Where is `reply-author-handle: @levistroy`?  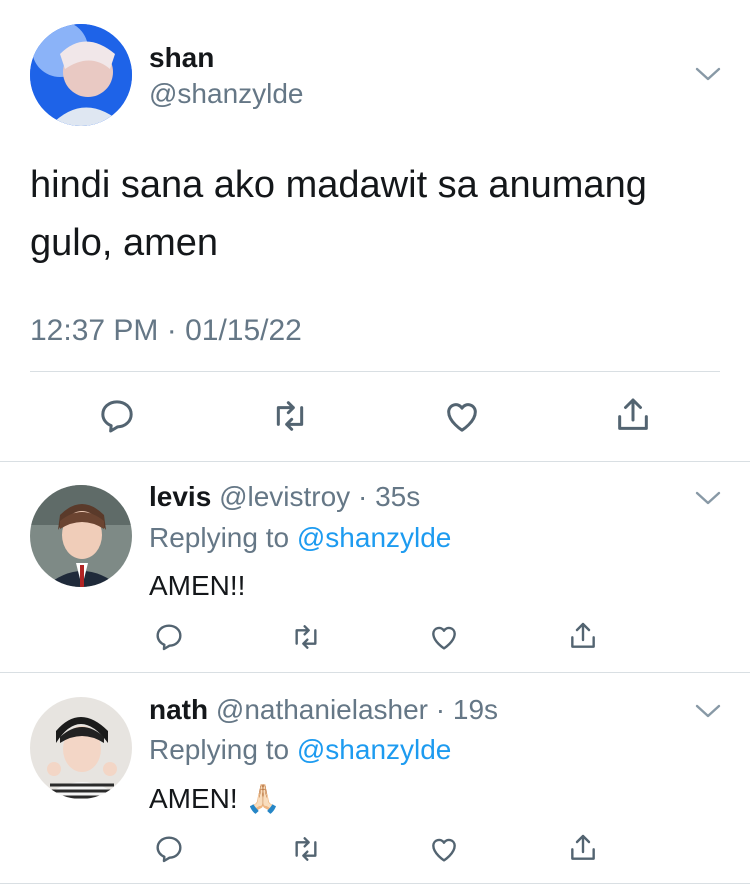 reply-author-handle: @levistroy is located at coordinates (284, 496).